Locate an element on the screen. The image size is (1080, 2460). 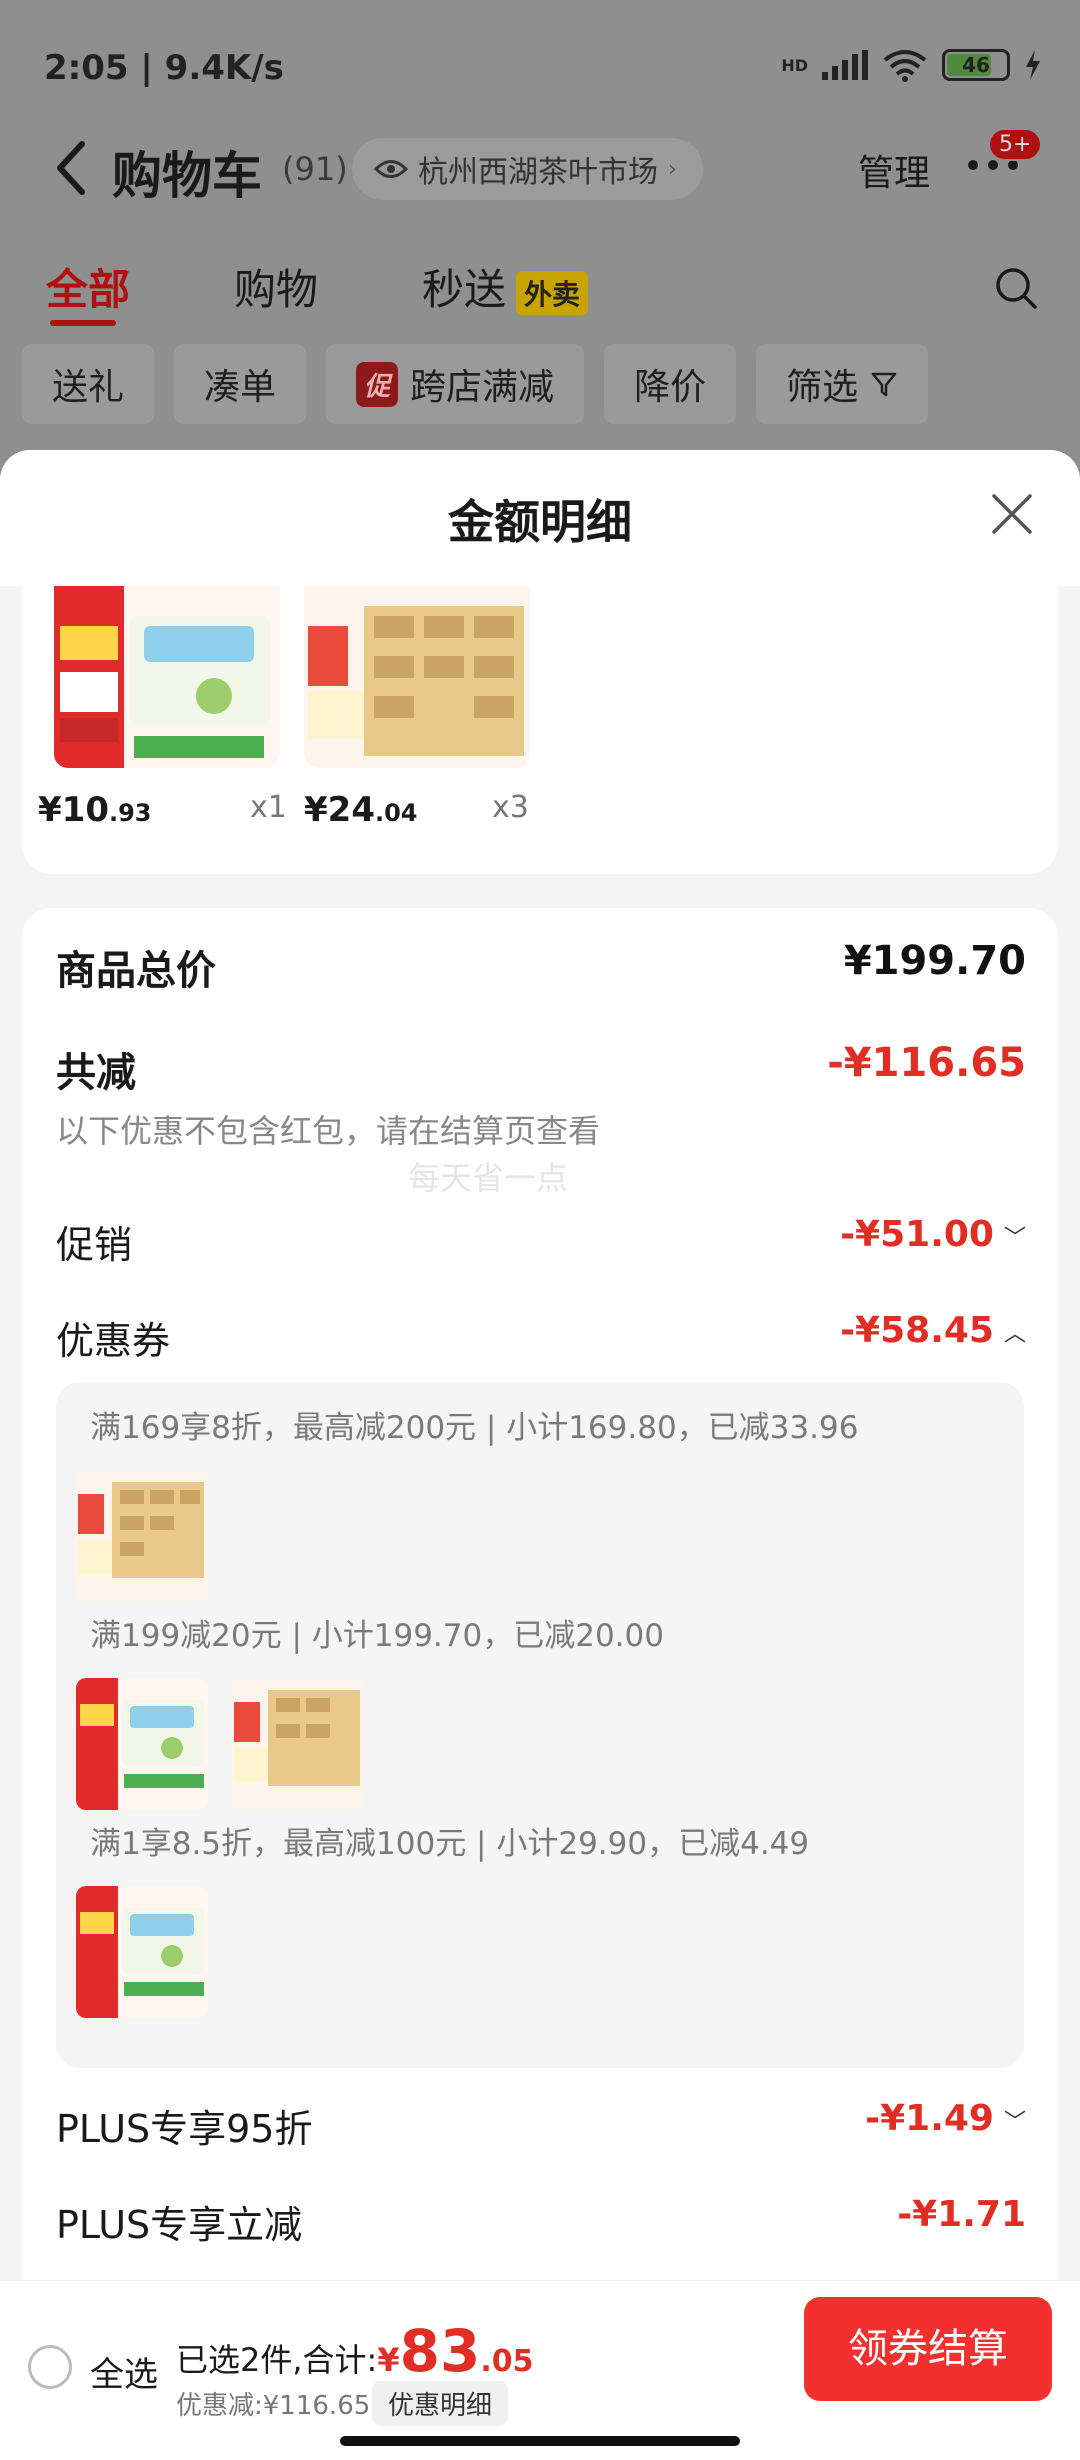
plus-reduce-label: PLUS专享立减 is located at coordinates (179, 2225).